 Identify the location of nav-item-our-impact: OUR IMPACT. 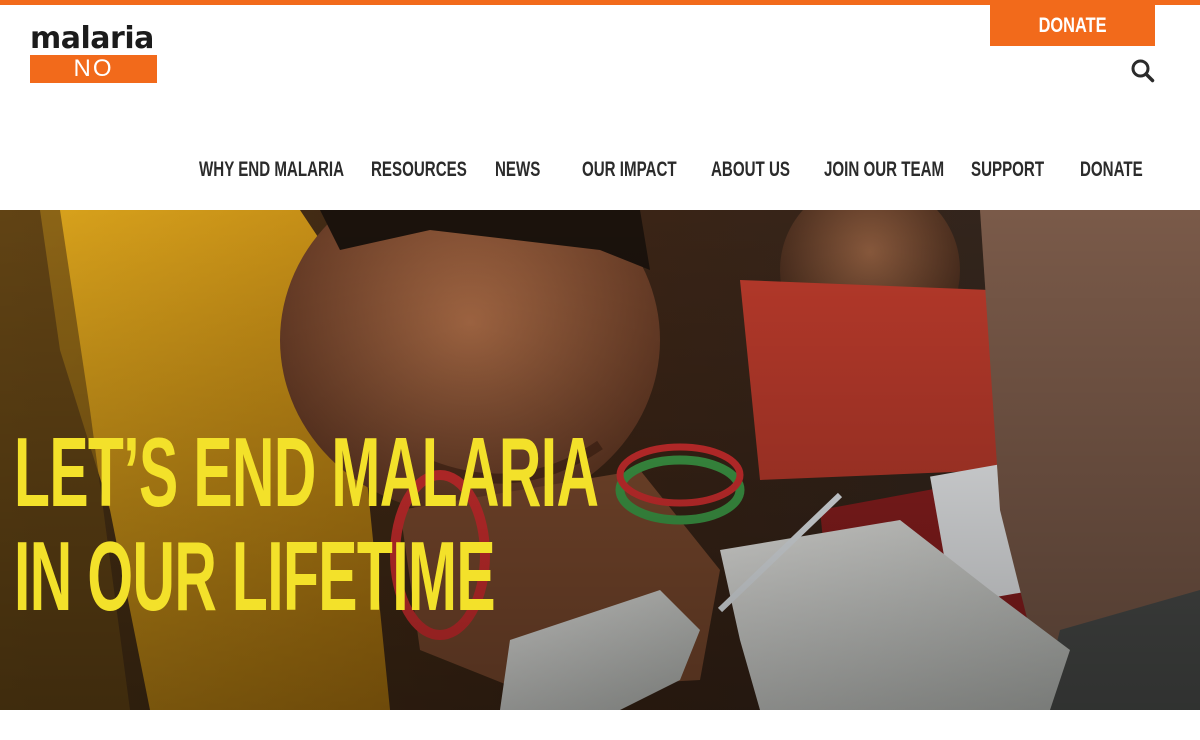
(647, 170).